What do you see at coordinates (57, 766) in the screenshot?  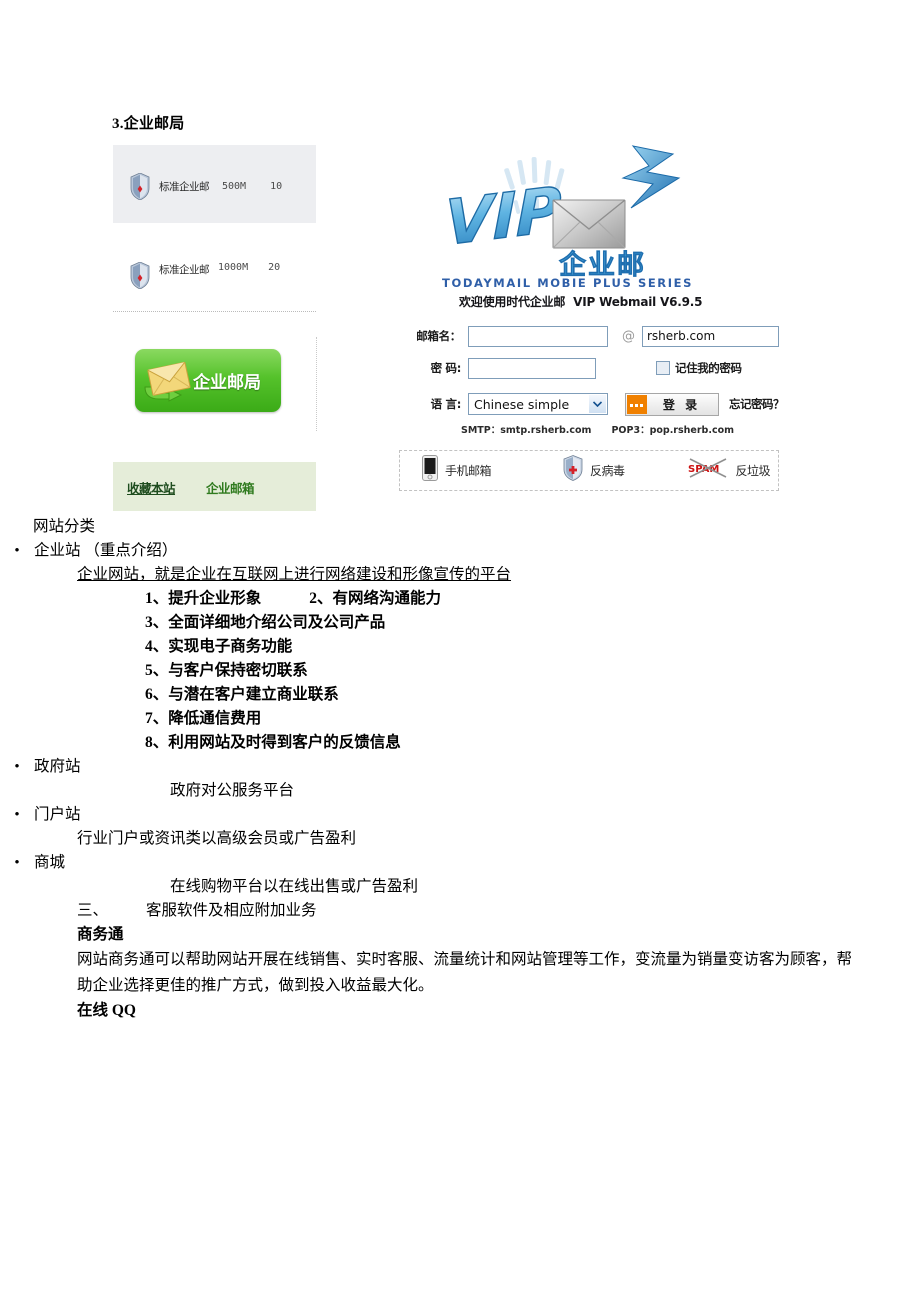 I see `list-item-label: 政府站` at bounding box center [57, 766].